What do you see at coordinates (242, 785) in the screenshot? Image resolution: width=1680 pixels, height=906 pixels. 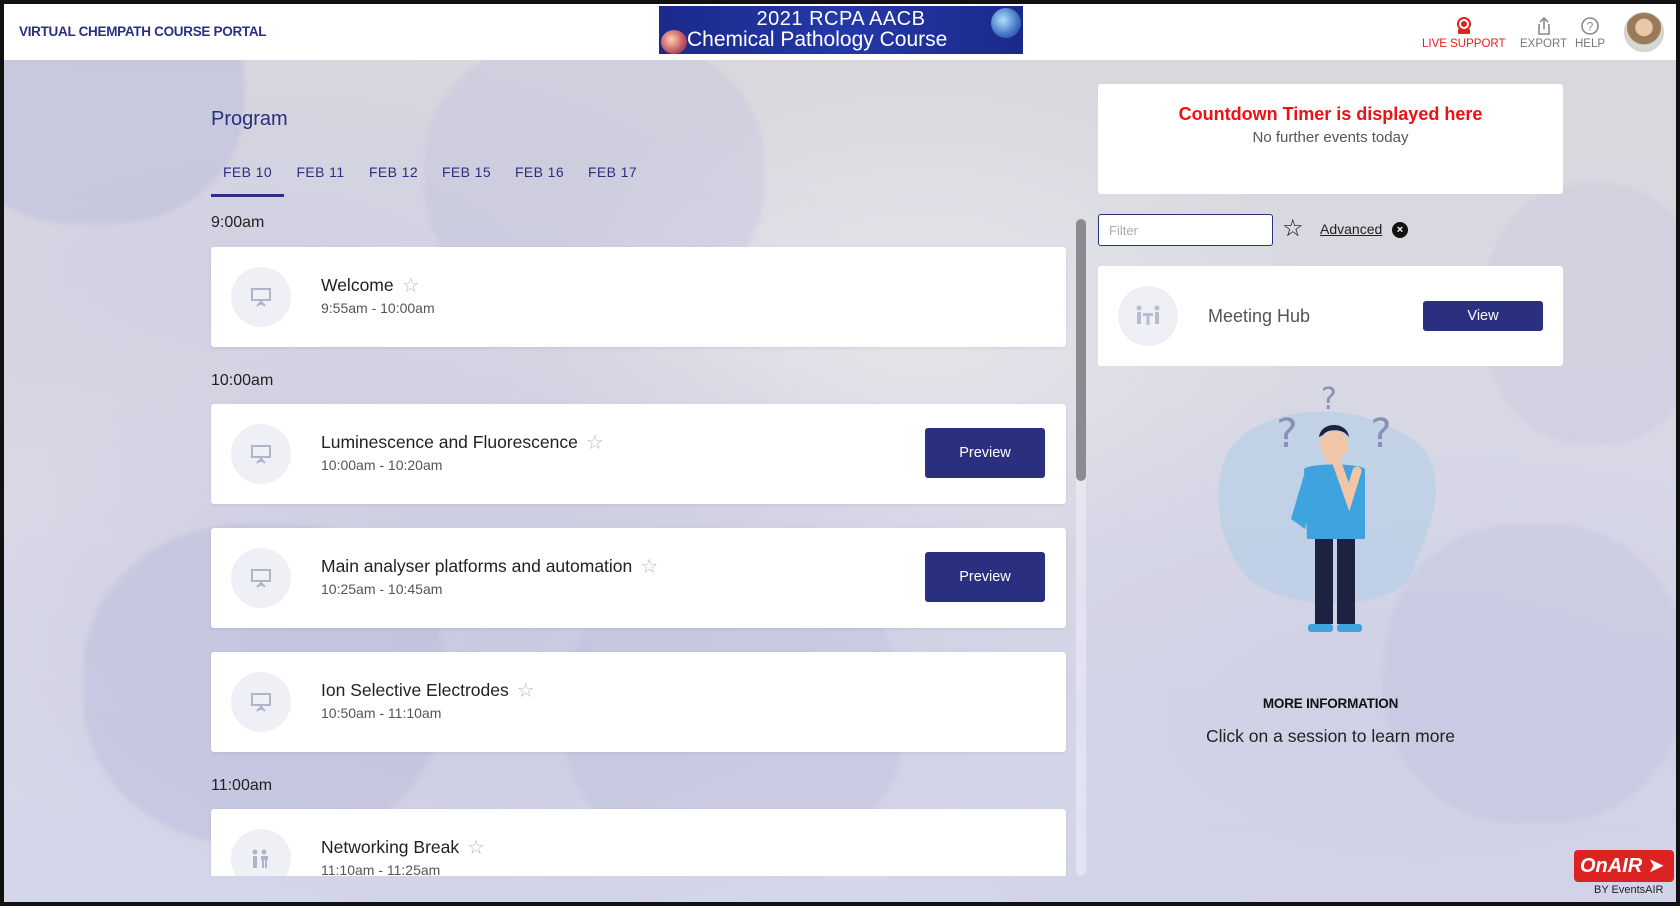 I see `time-group-label: 11:00am` at bounding box center [242, 785].